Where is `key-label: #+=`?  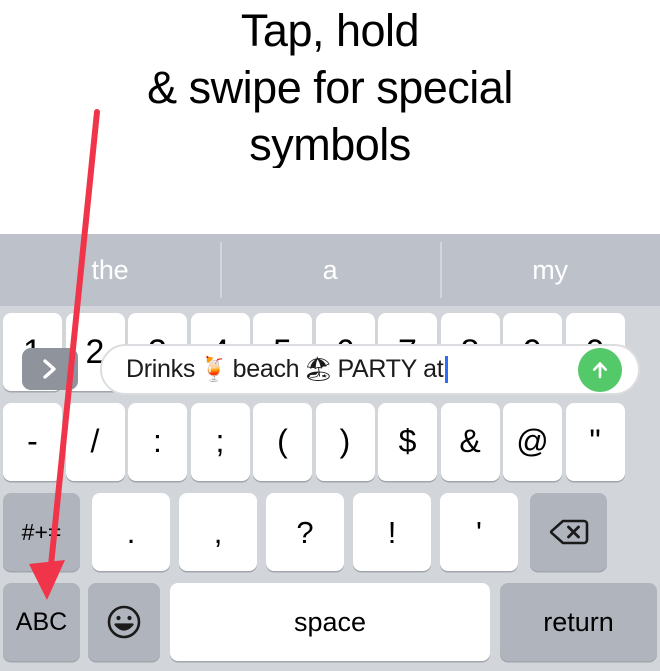 key-label: #+= is located at coordinates (41, 531).